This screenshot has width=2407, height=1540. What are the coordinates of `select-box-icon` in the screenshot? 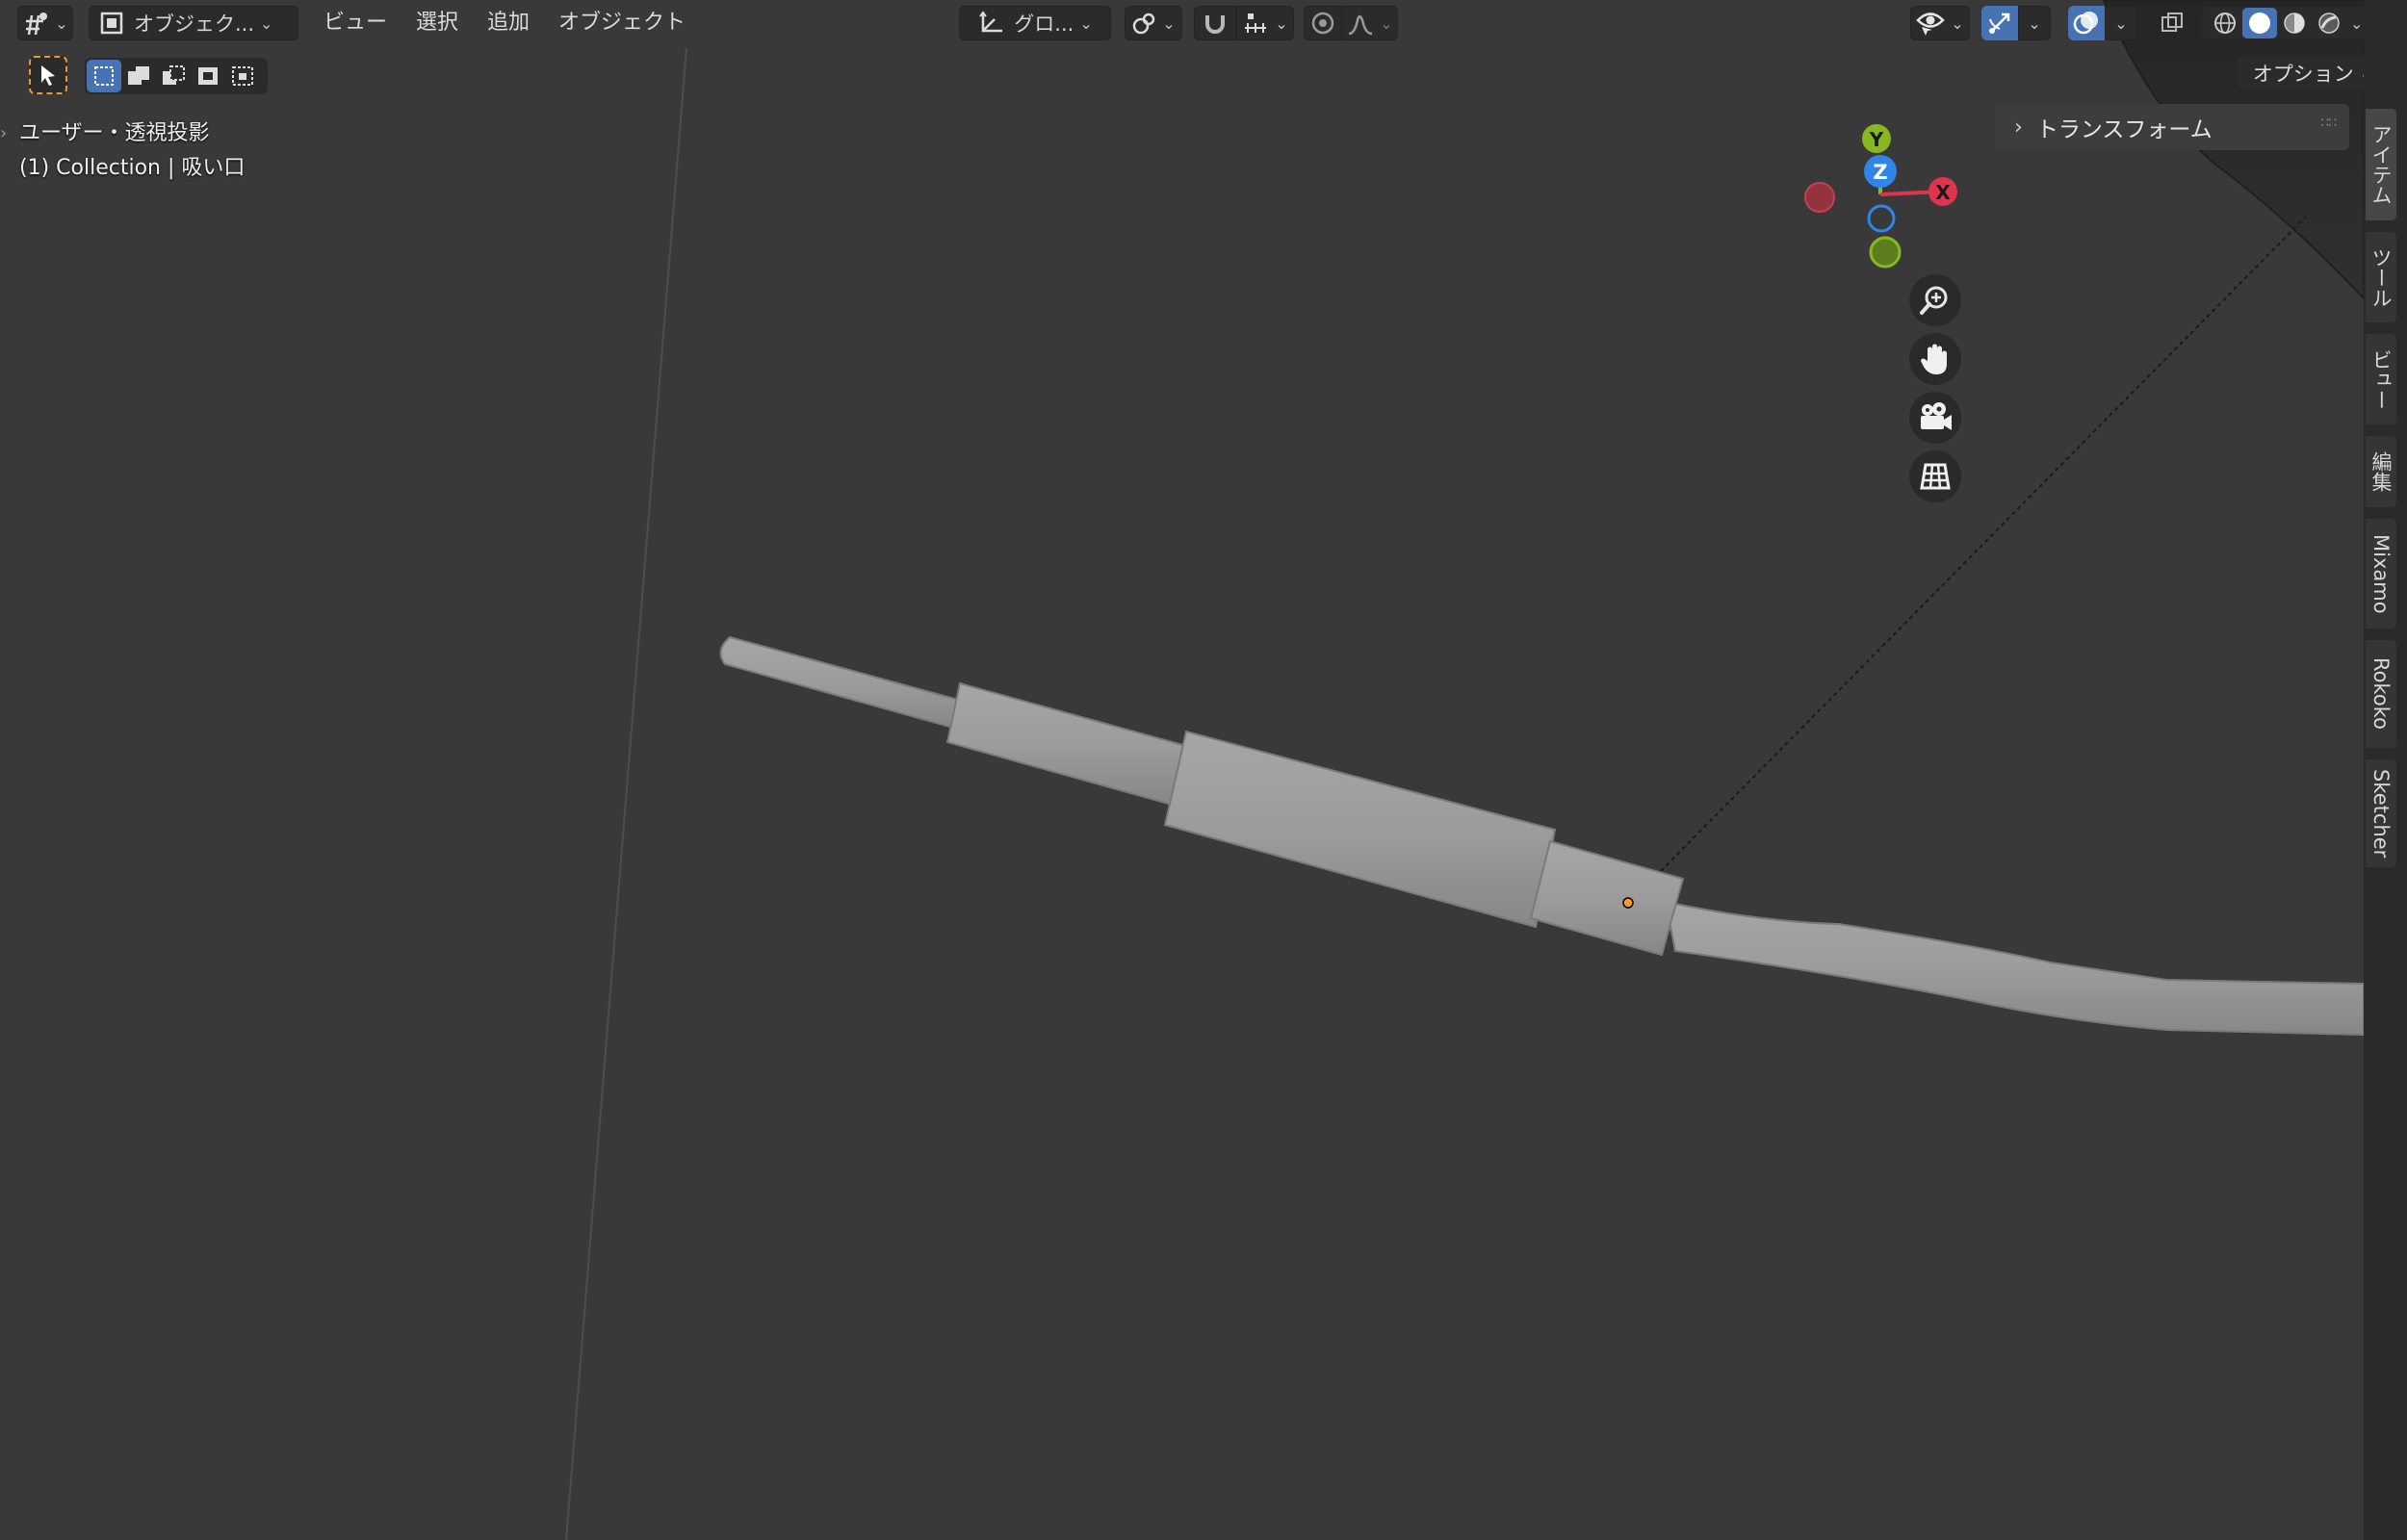 It's located at (104, 76).